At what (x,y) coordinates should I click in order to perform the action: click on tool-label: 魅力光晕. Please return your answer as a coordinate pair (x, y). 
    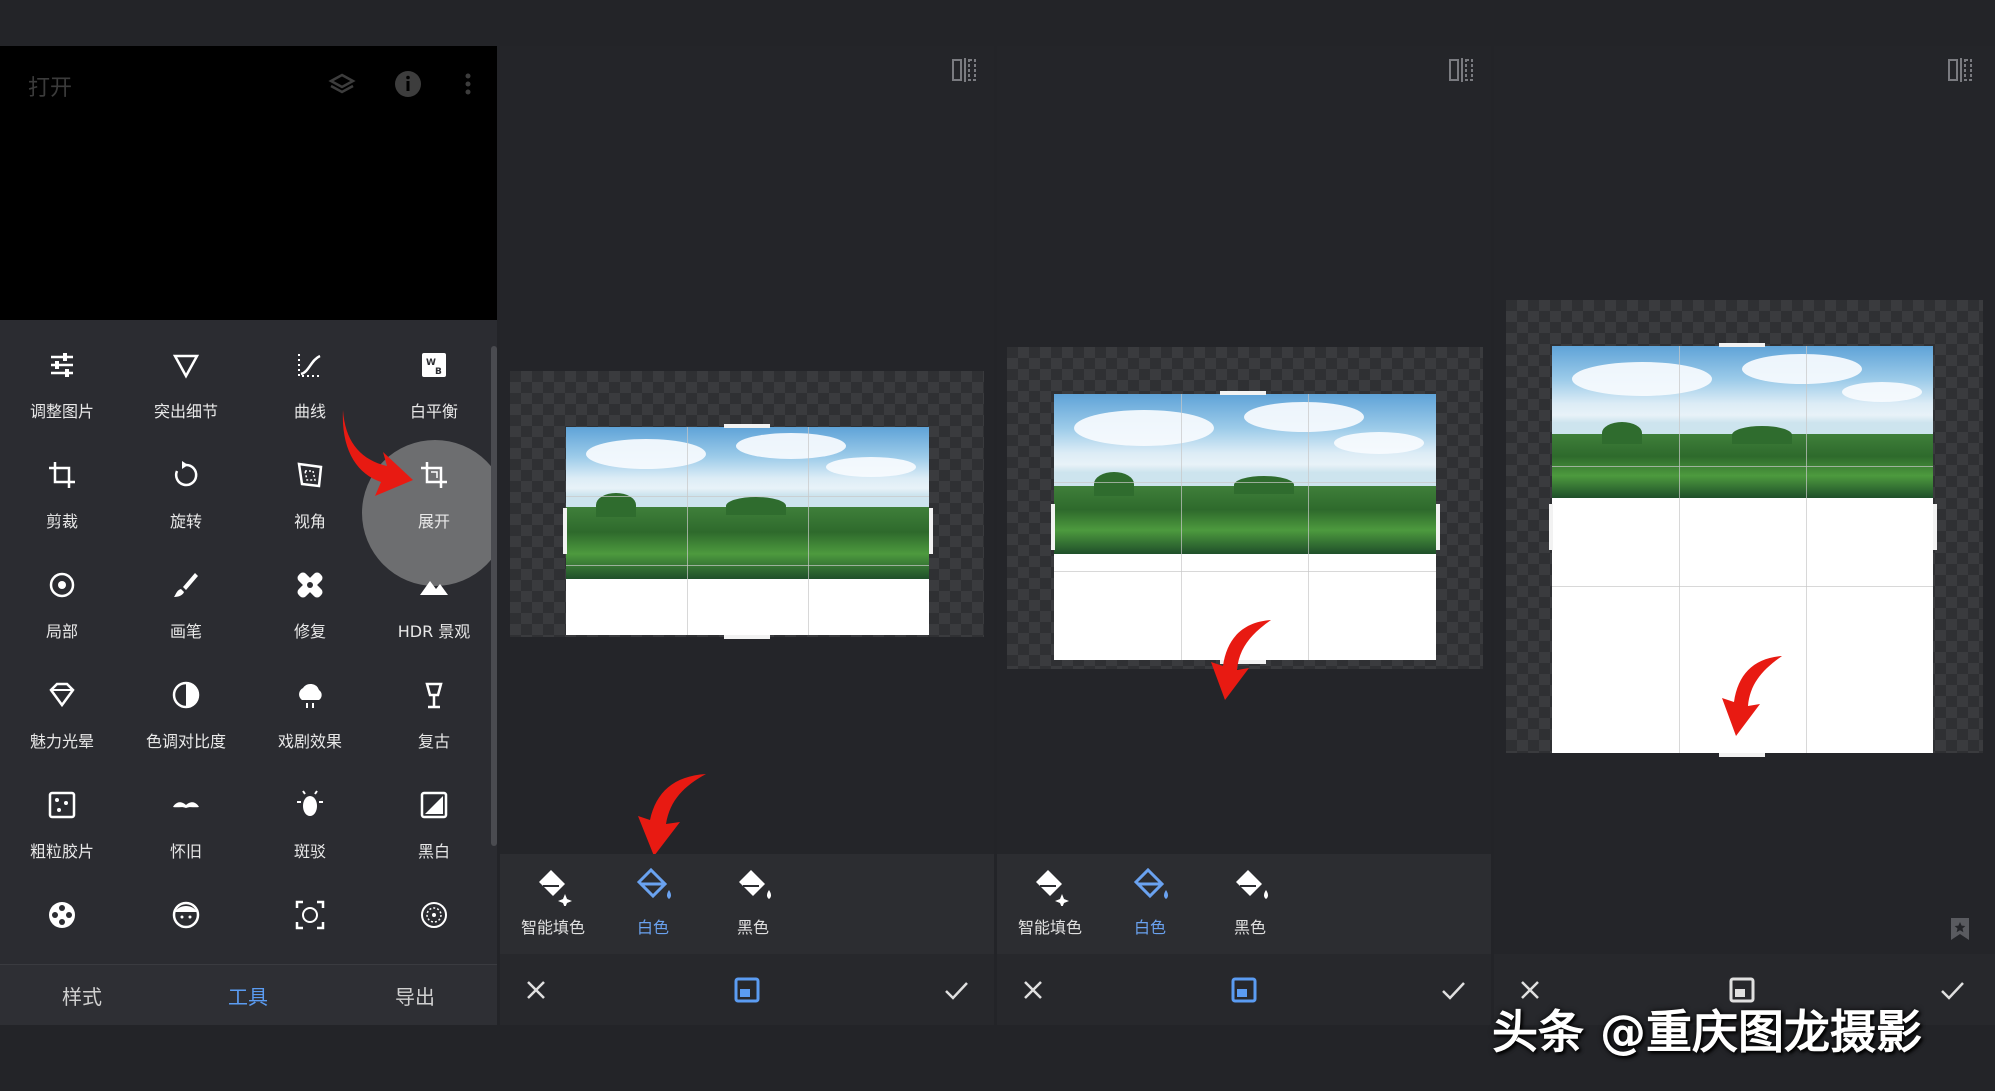
    Looking at the image, I should click on (61, 741).